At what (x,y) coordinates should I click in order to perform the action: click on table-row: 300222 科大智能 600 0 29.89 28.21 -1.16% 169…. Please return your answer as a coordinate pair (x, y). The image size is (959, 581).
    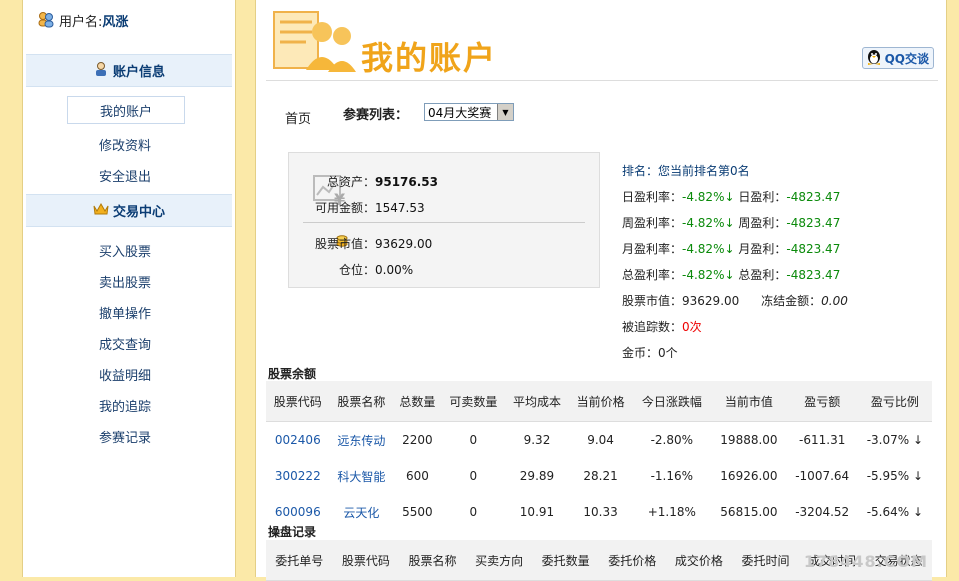
    Looking at the image, I should click on (599, 476).